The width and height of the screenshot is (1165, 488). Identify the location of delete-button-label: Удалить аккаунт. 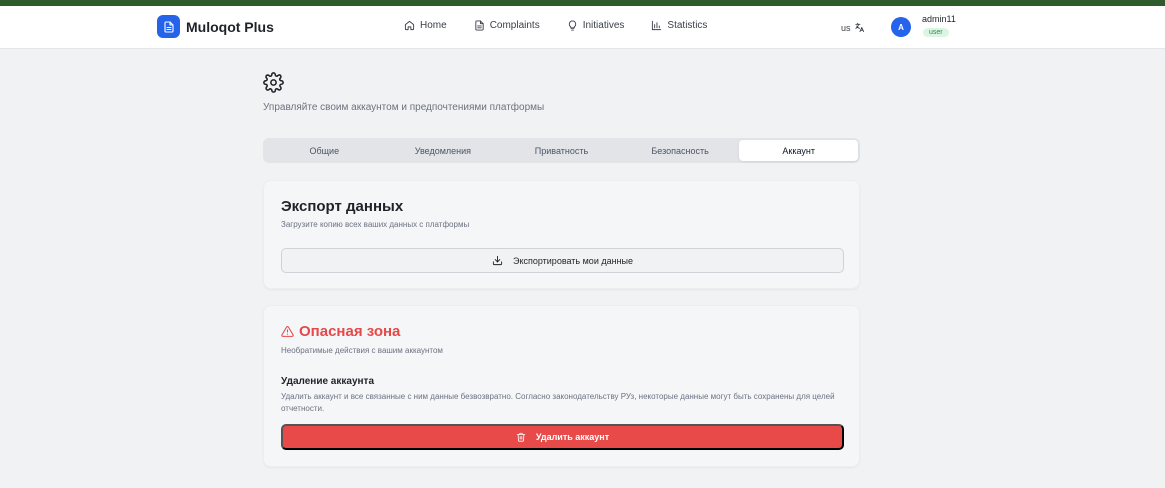
(572, 437).